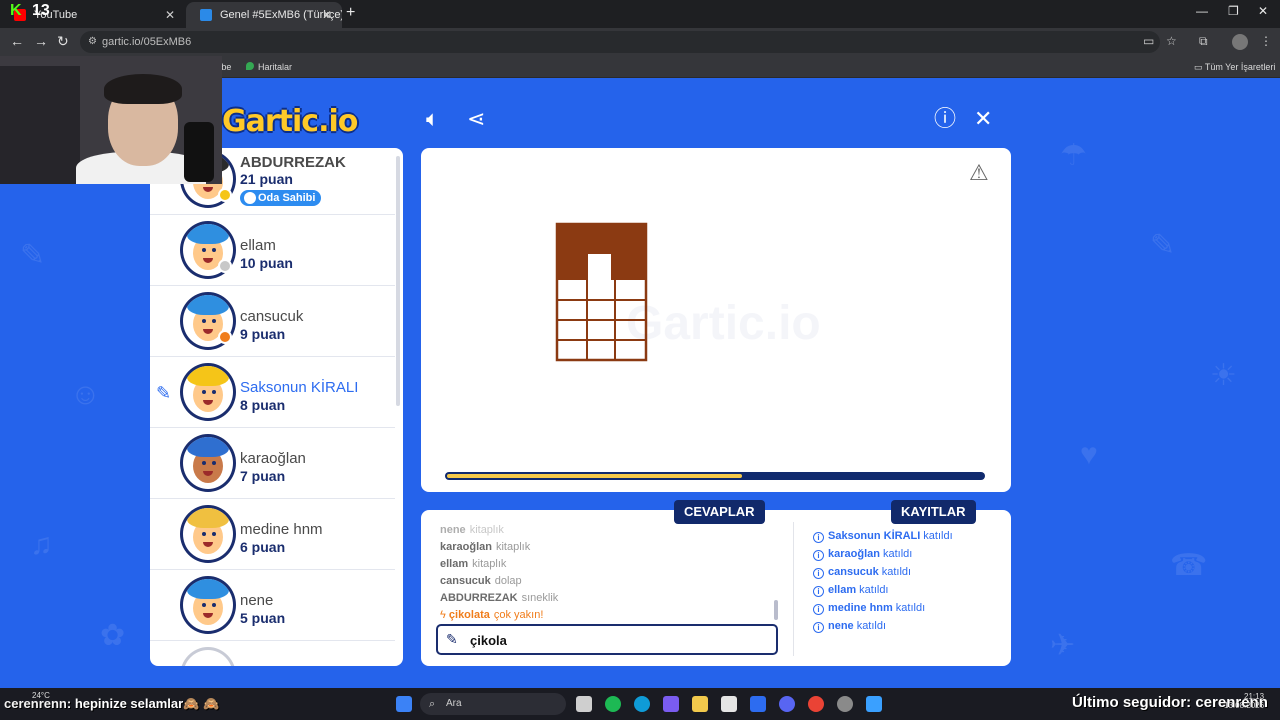 This screenshot has height=720, width=1280. I want to click on webcam-person-hair, so click(143, 89).